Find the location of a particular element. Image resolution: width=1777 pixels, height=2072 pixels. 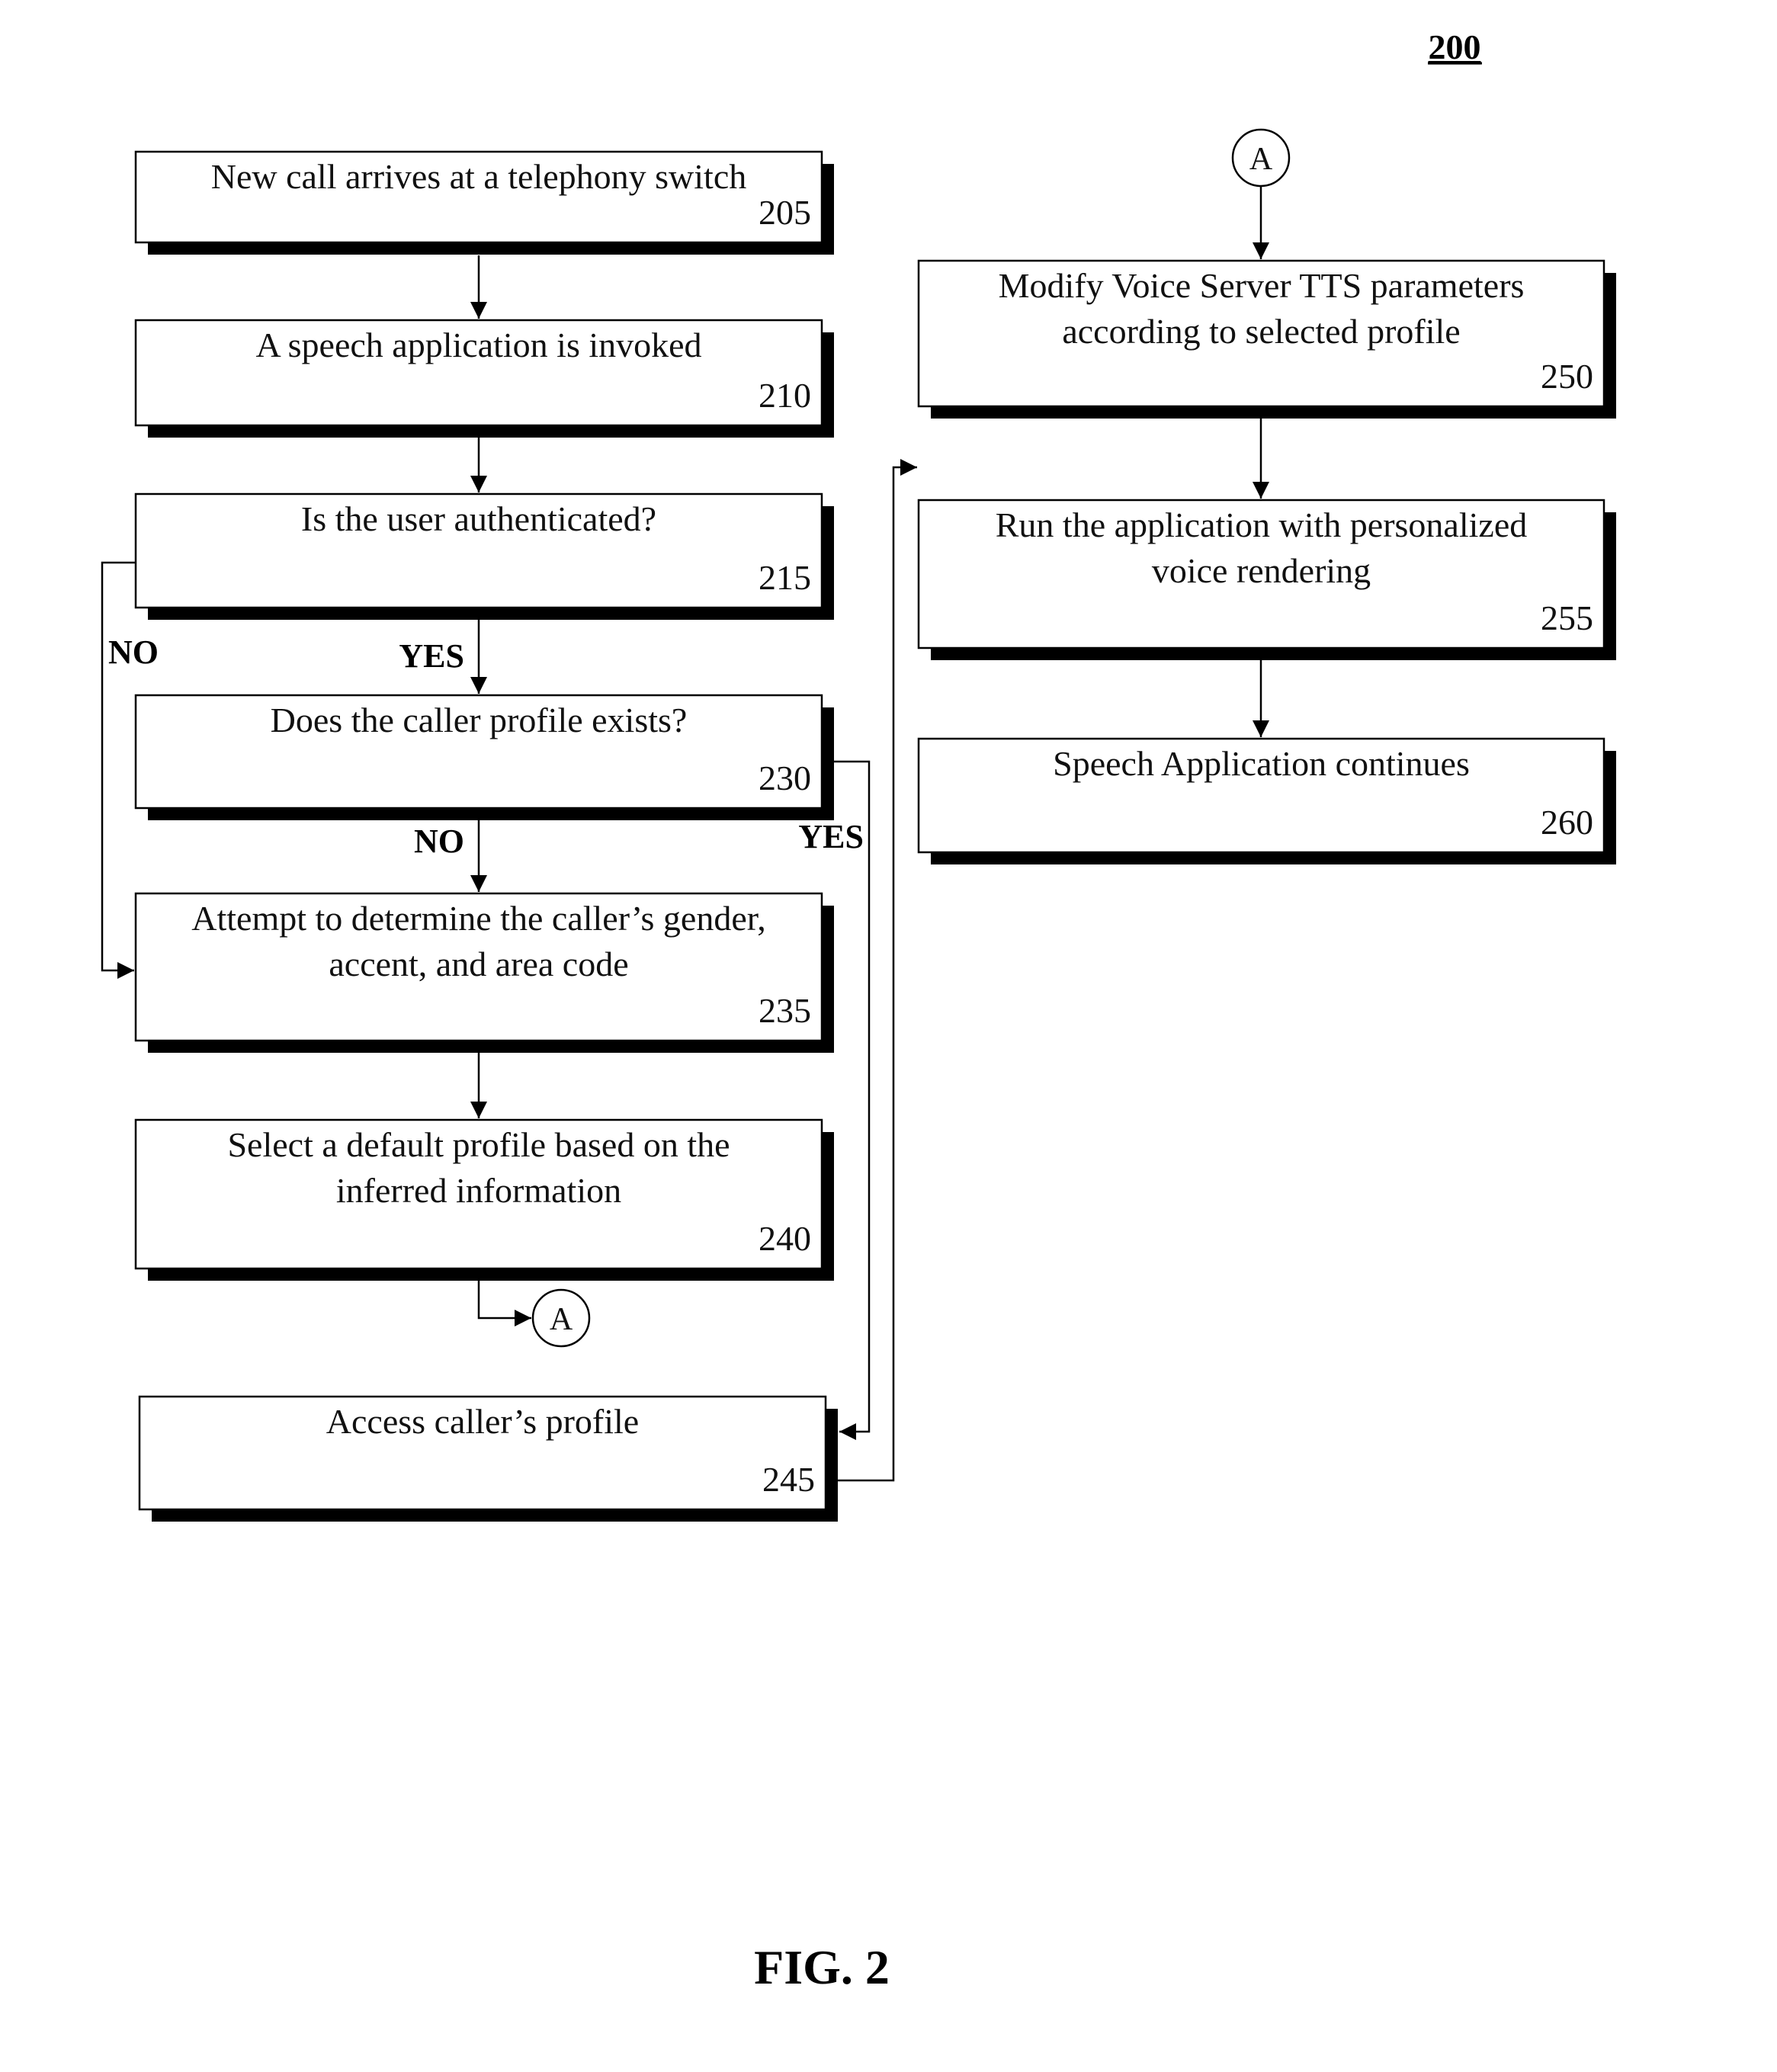

step-number: 210 is located at coordinates (785, 396).